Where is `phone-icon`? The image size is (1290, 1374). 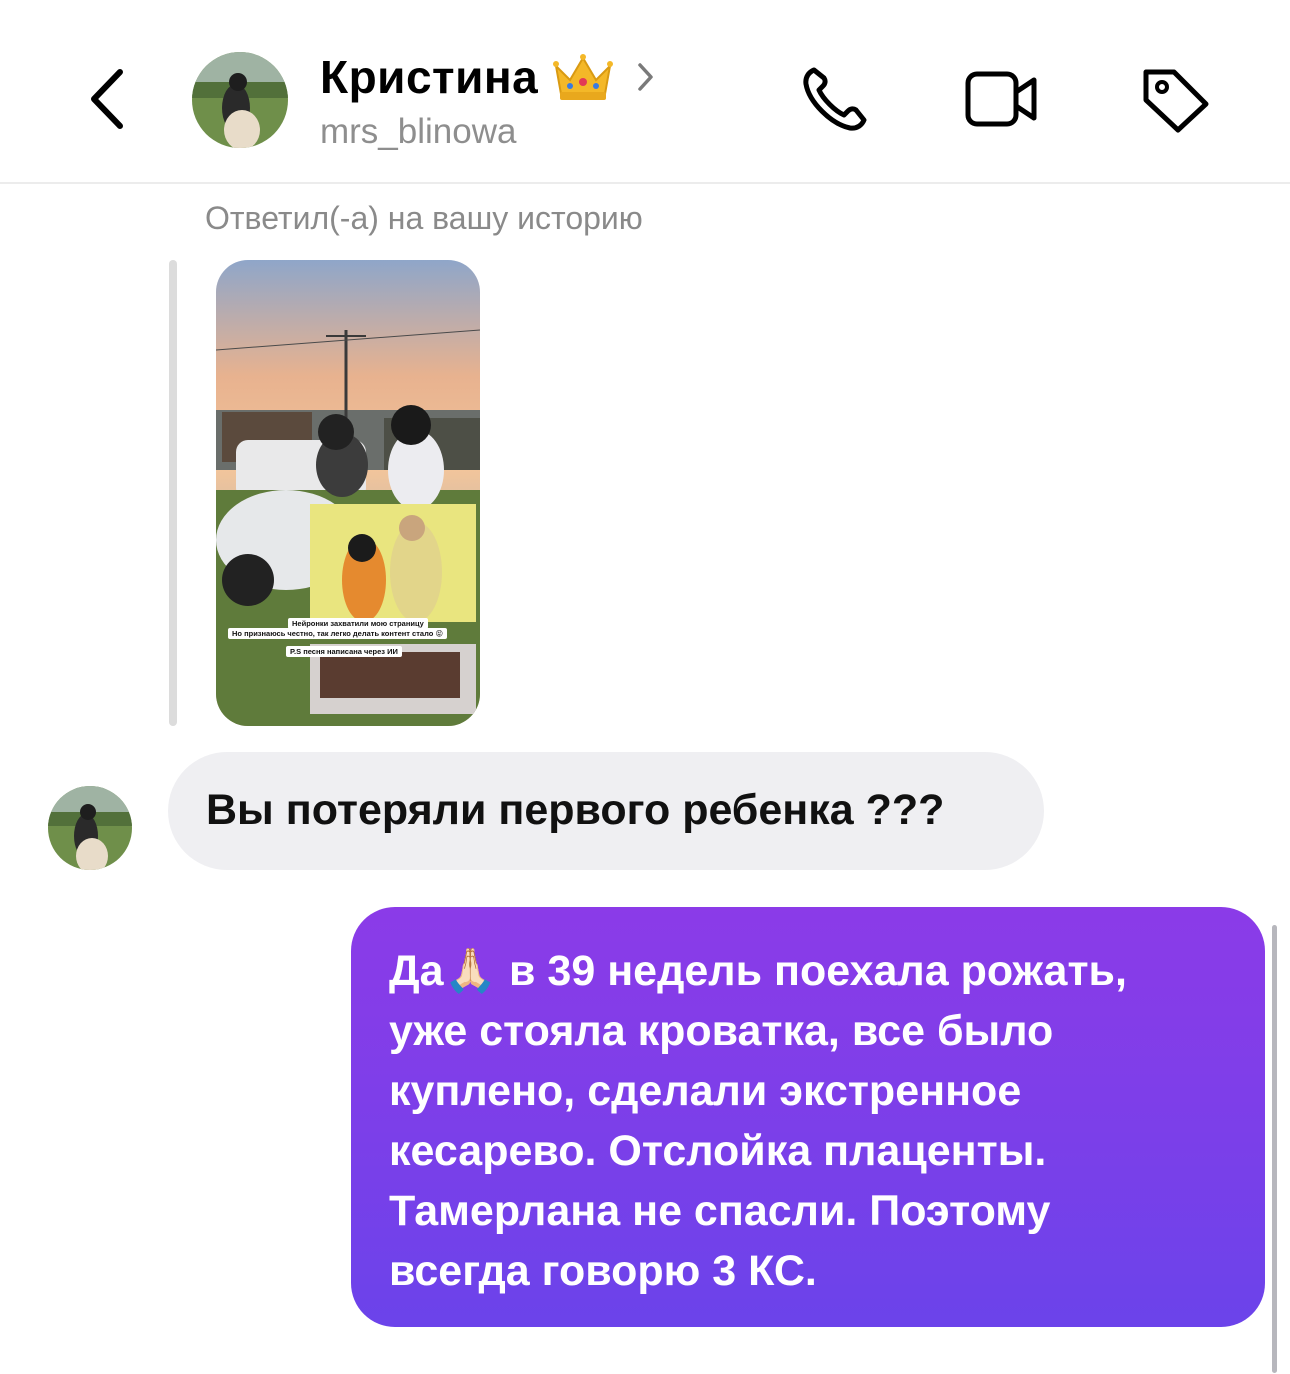 phone-icon is located at coordinates (835, 99).